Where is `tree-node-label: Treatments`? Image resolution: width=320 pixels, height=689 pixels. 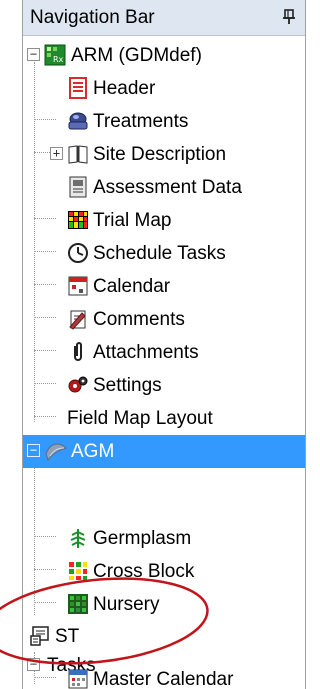
tree-node-label: Treatments is located at coordinates (141, 121).